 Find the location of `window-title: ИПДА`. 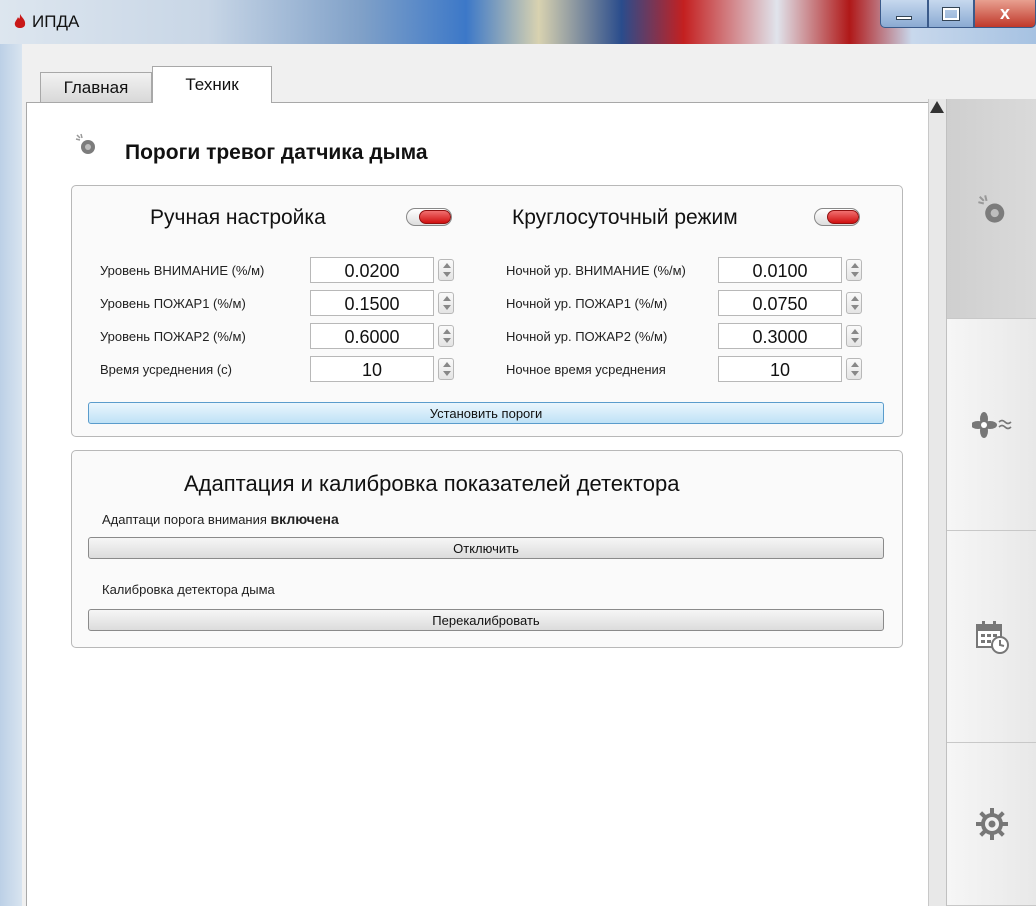

window-title: ИПДА is located at coordinates (56, 21).